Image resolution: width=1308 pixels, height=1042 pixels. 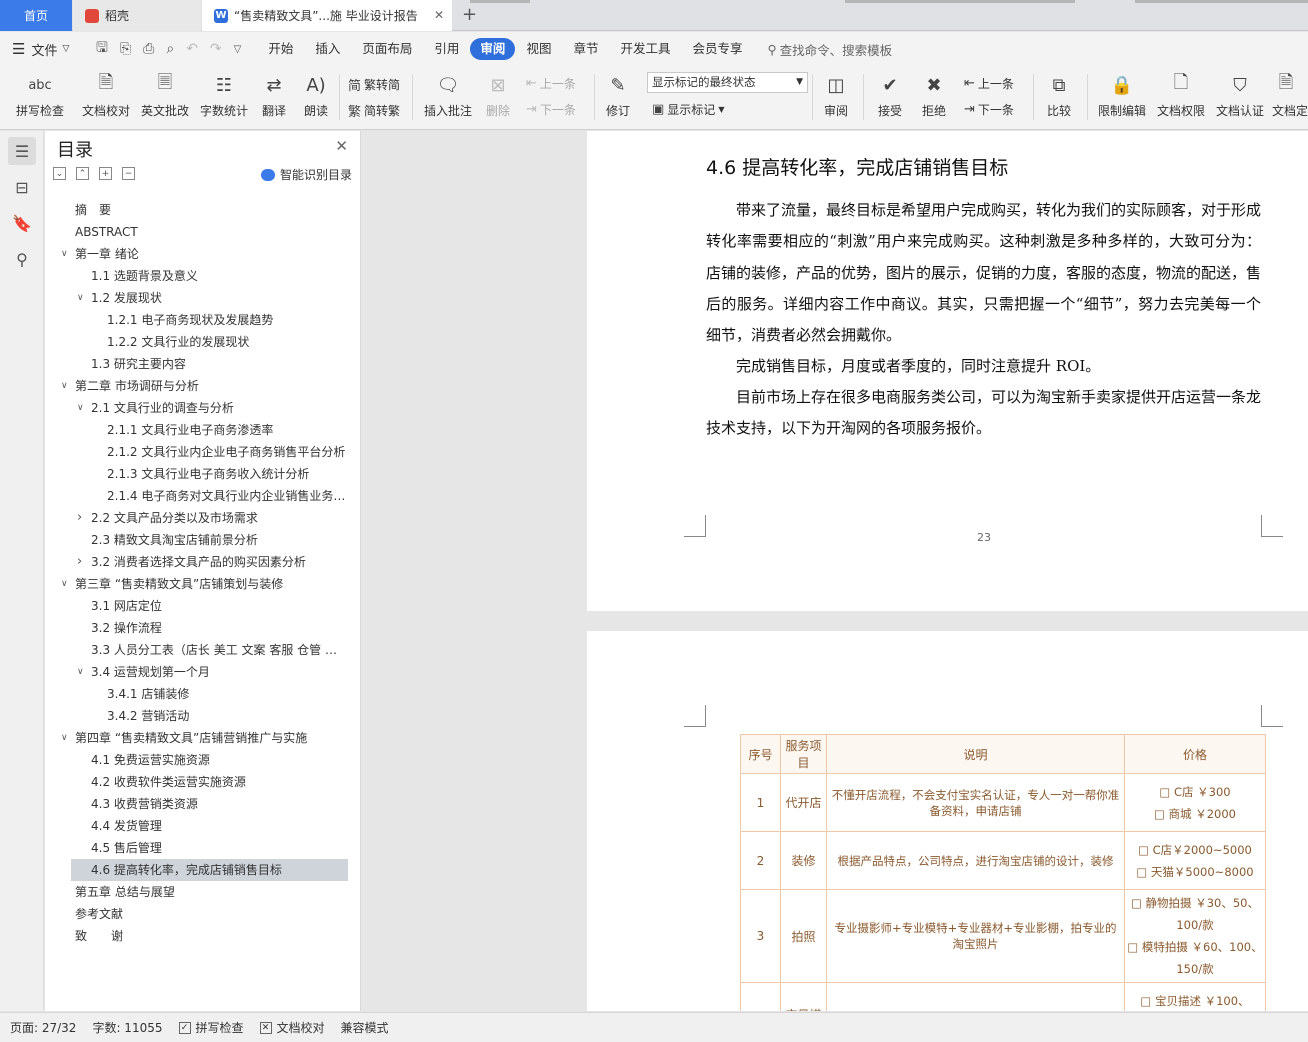 What do you see at coordinates (830, 49) in the screenshot?
I see `command-search: ⚲ 查找命令、搜索模板` at bounding box center [830, 49].